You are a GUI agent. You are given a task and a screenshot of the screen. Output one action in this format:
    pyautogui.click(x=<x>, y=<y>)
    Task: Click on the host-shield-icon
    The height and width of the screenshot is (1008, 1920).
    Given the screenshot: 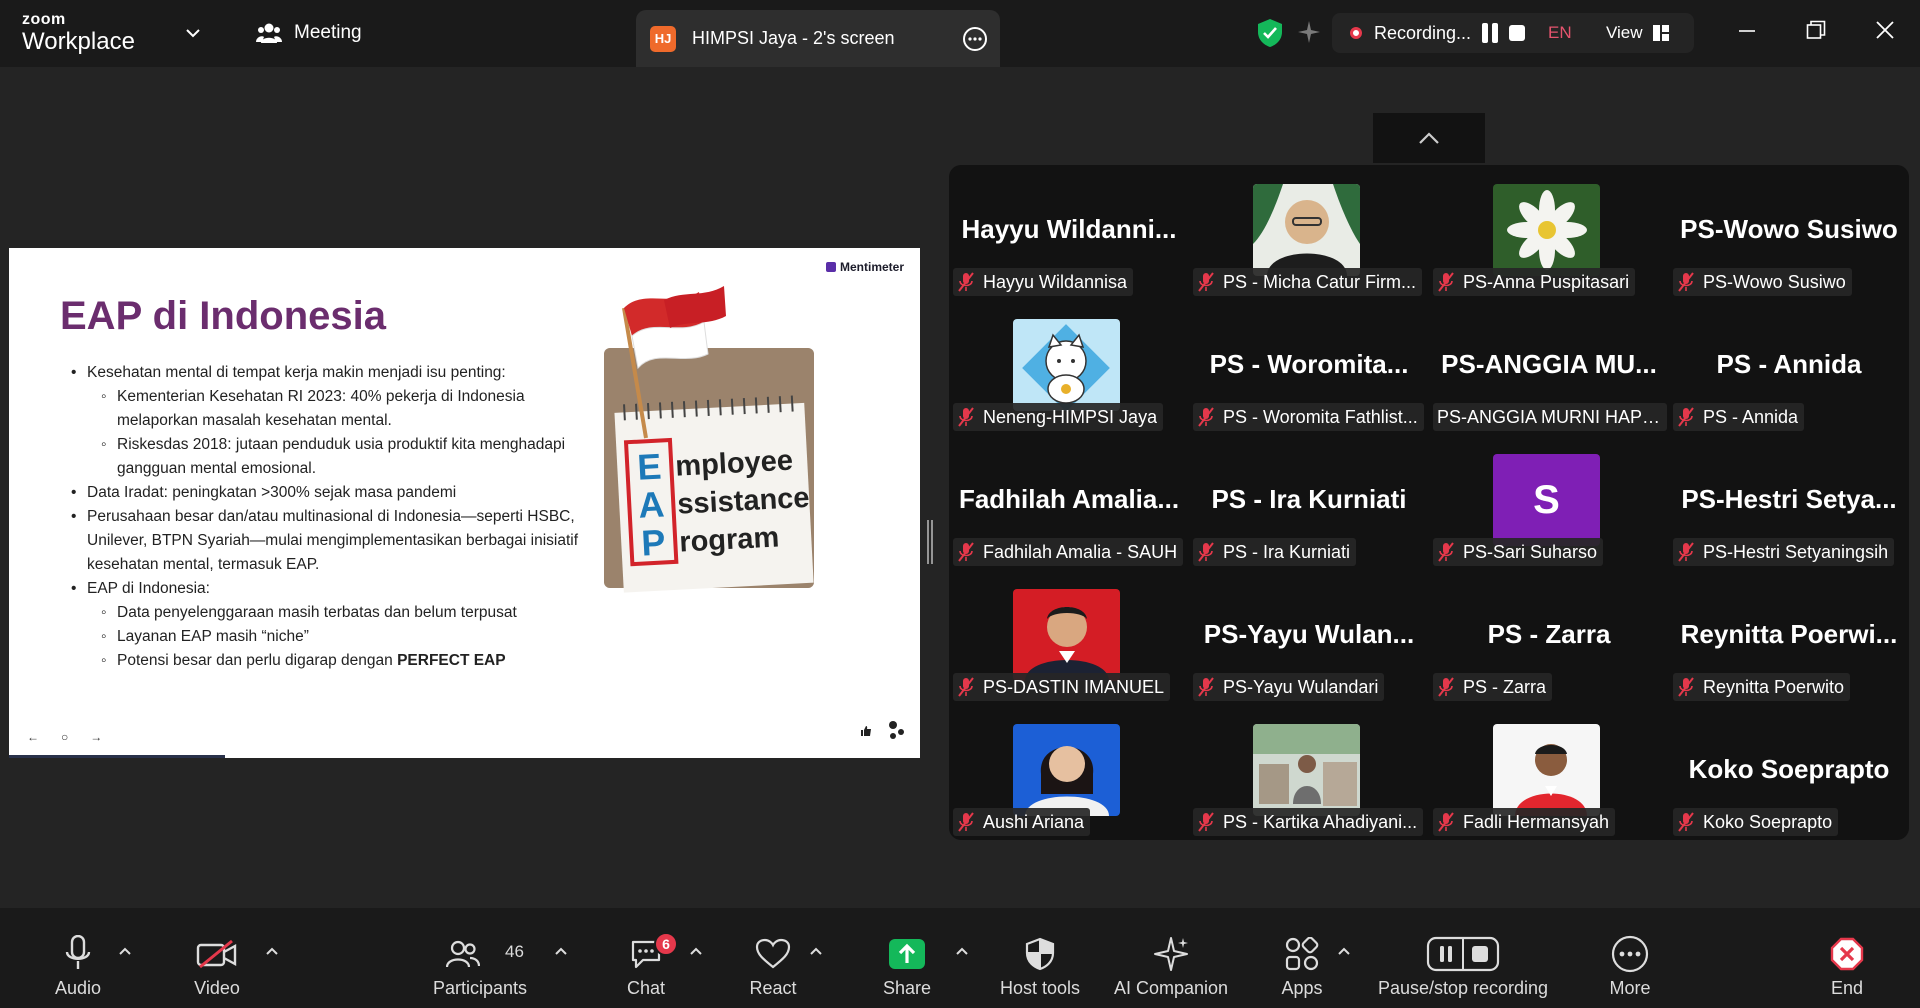 What is the action you would take?
    pyautogui.click(x=1040, y=954)
    